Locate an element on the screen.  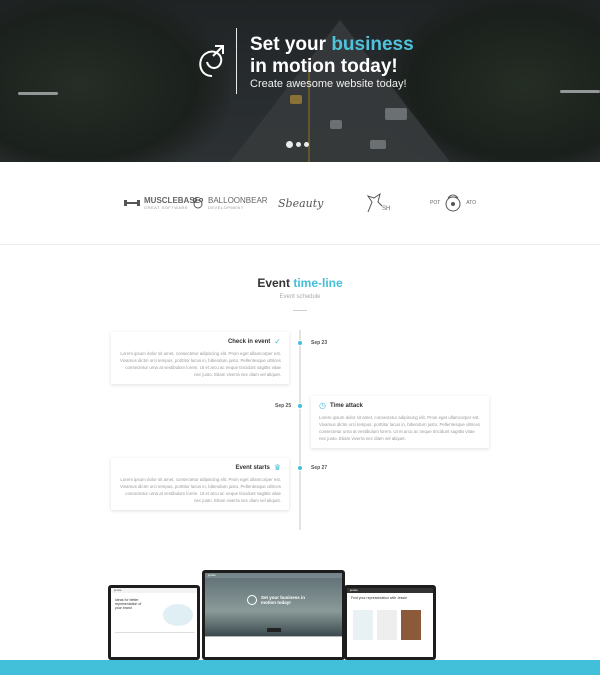
client-logo-sbeauty: Sbeauty is located at coordinates (300, 203).